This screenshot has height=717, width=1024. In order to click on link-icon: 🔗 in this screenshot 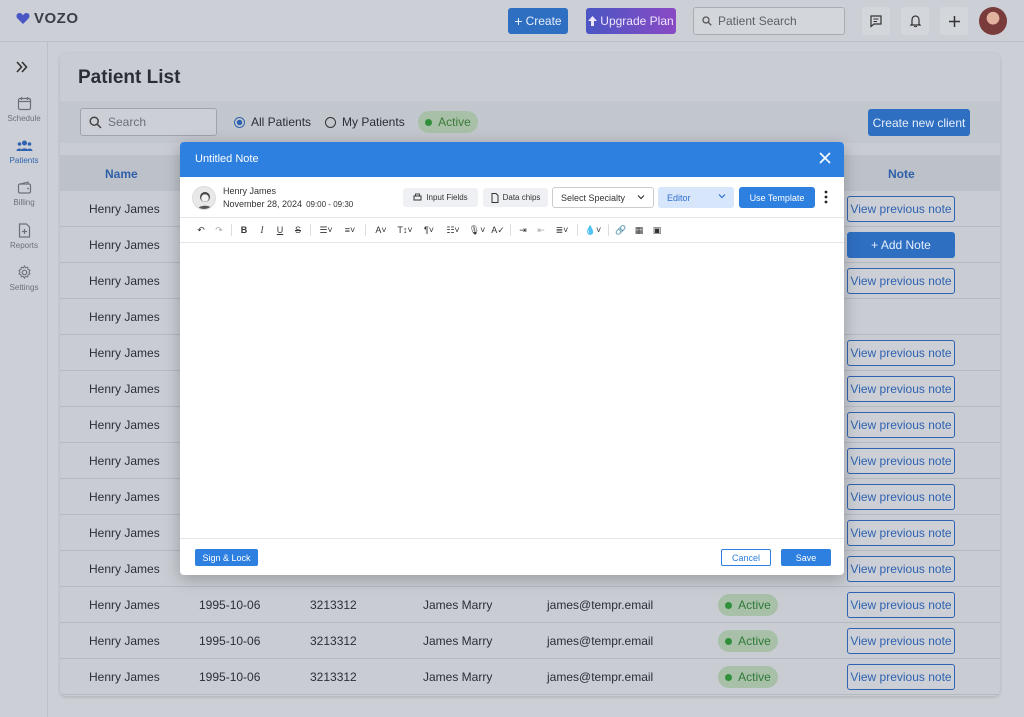, I will do `click(621, 230)`.